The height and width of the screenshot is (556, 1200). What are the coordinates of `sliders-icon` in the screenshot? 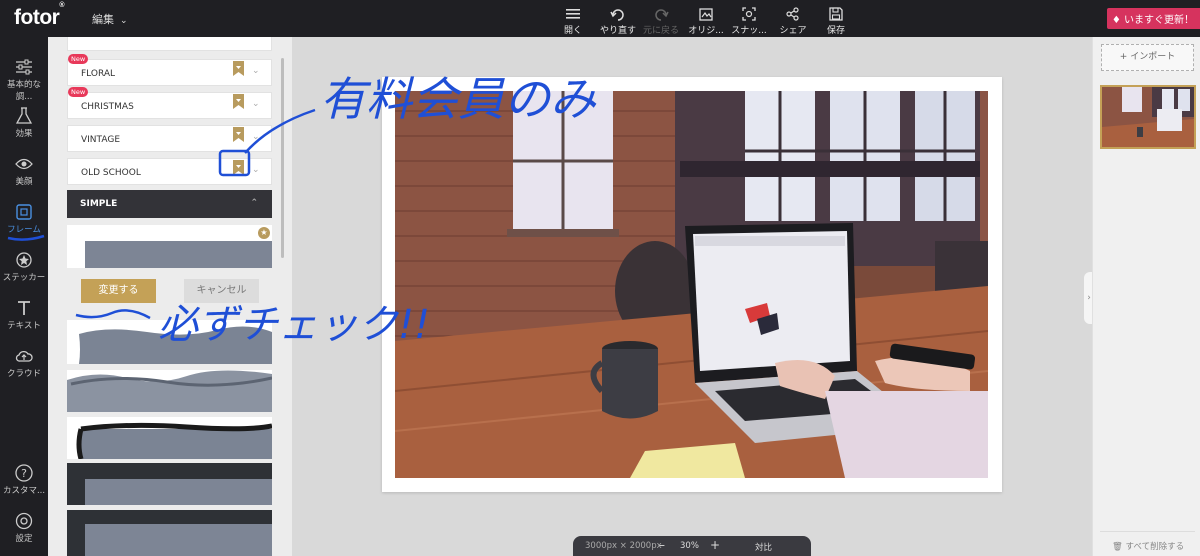 It's located at (24, 67).